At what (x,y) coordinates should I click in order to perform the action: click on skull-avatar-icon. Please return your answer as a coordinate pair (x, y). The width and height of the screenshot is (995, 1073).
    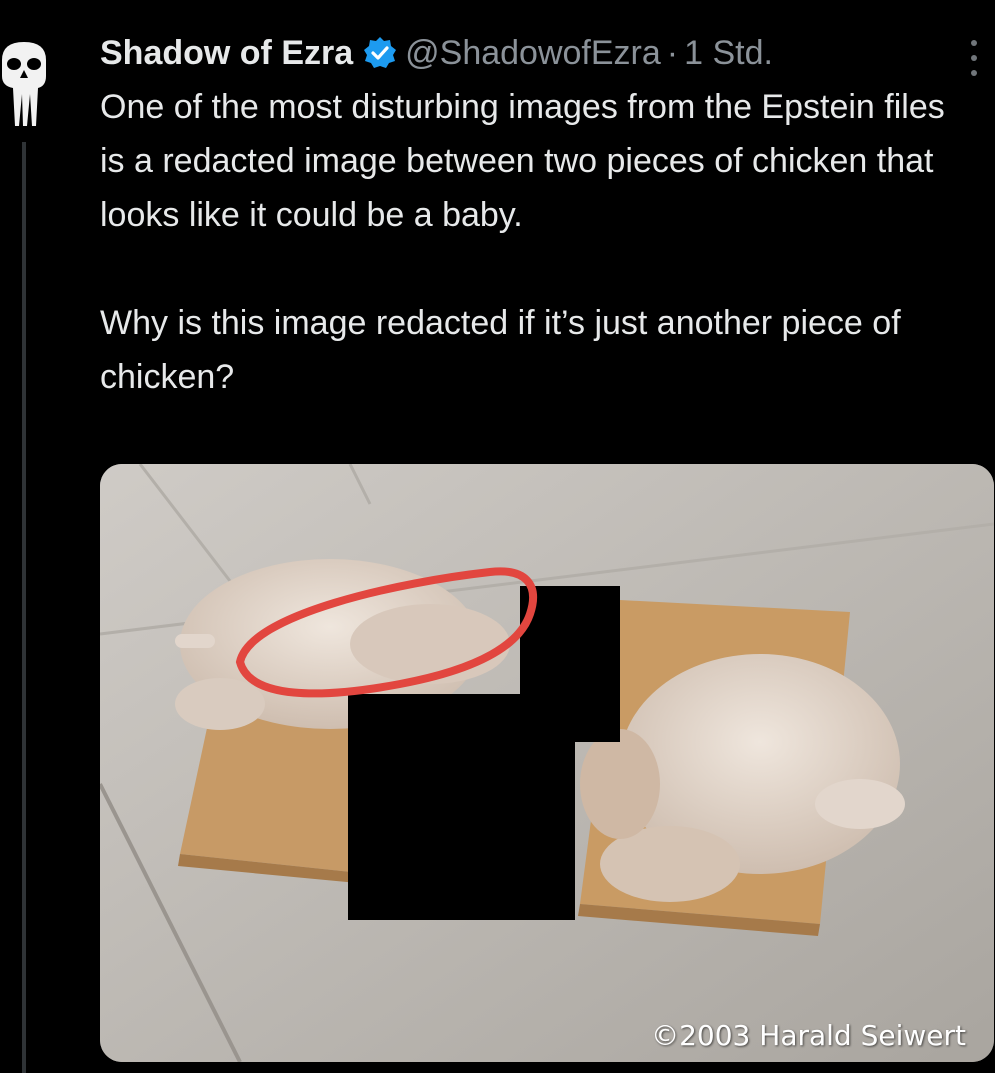
    Looking at the image, I should click on (24, 84).